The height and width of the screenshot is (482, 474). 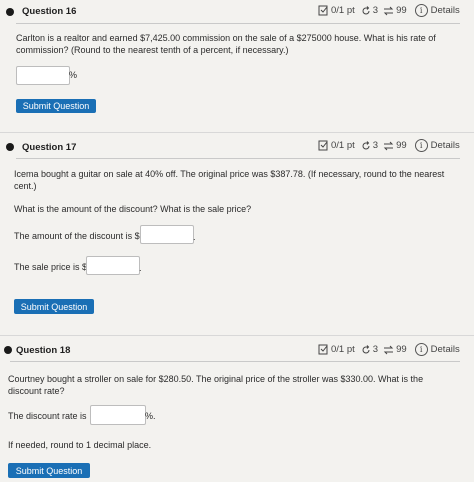 What do you see at coordinates (73, 75) in the screenshot?
I see `percent-unit: %` at bounding box center [73, 75].